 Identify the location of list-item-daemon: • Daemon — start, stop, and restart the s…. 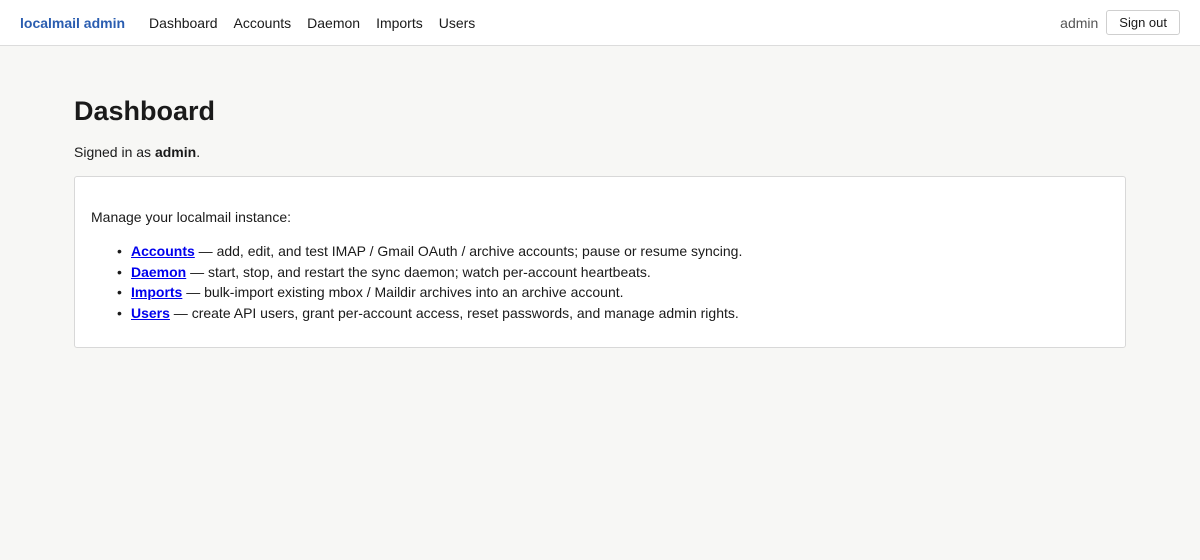
(613, 272).